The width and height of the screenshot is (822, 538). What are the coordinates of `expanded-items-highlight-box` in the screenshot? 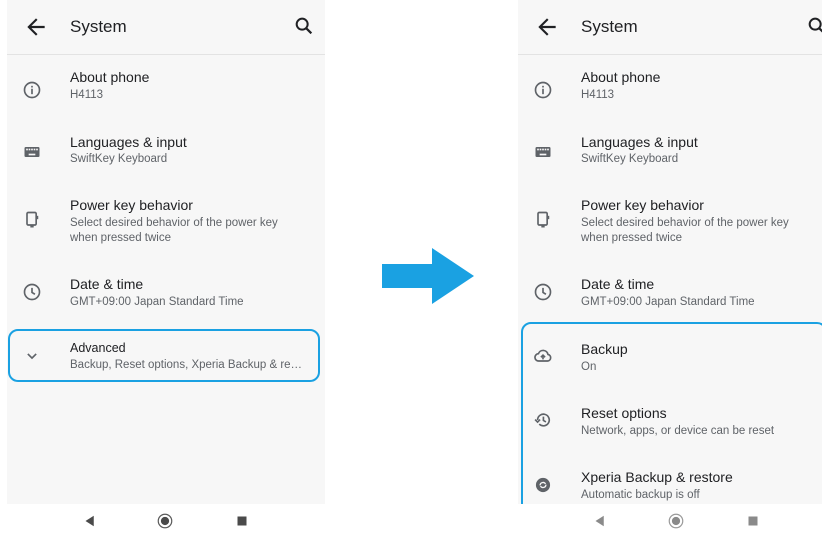 It's located at (671, 418).